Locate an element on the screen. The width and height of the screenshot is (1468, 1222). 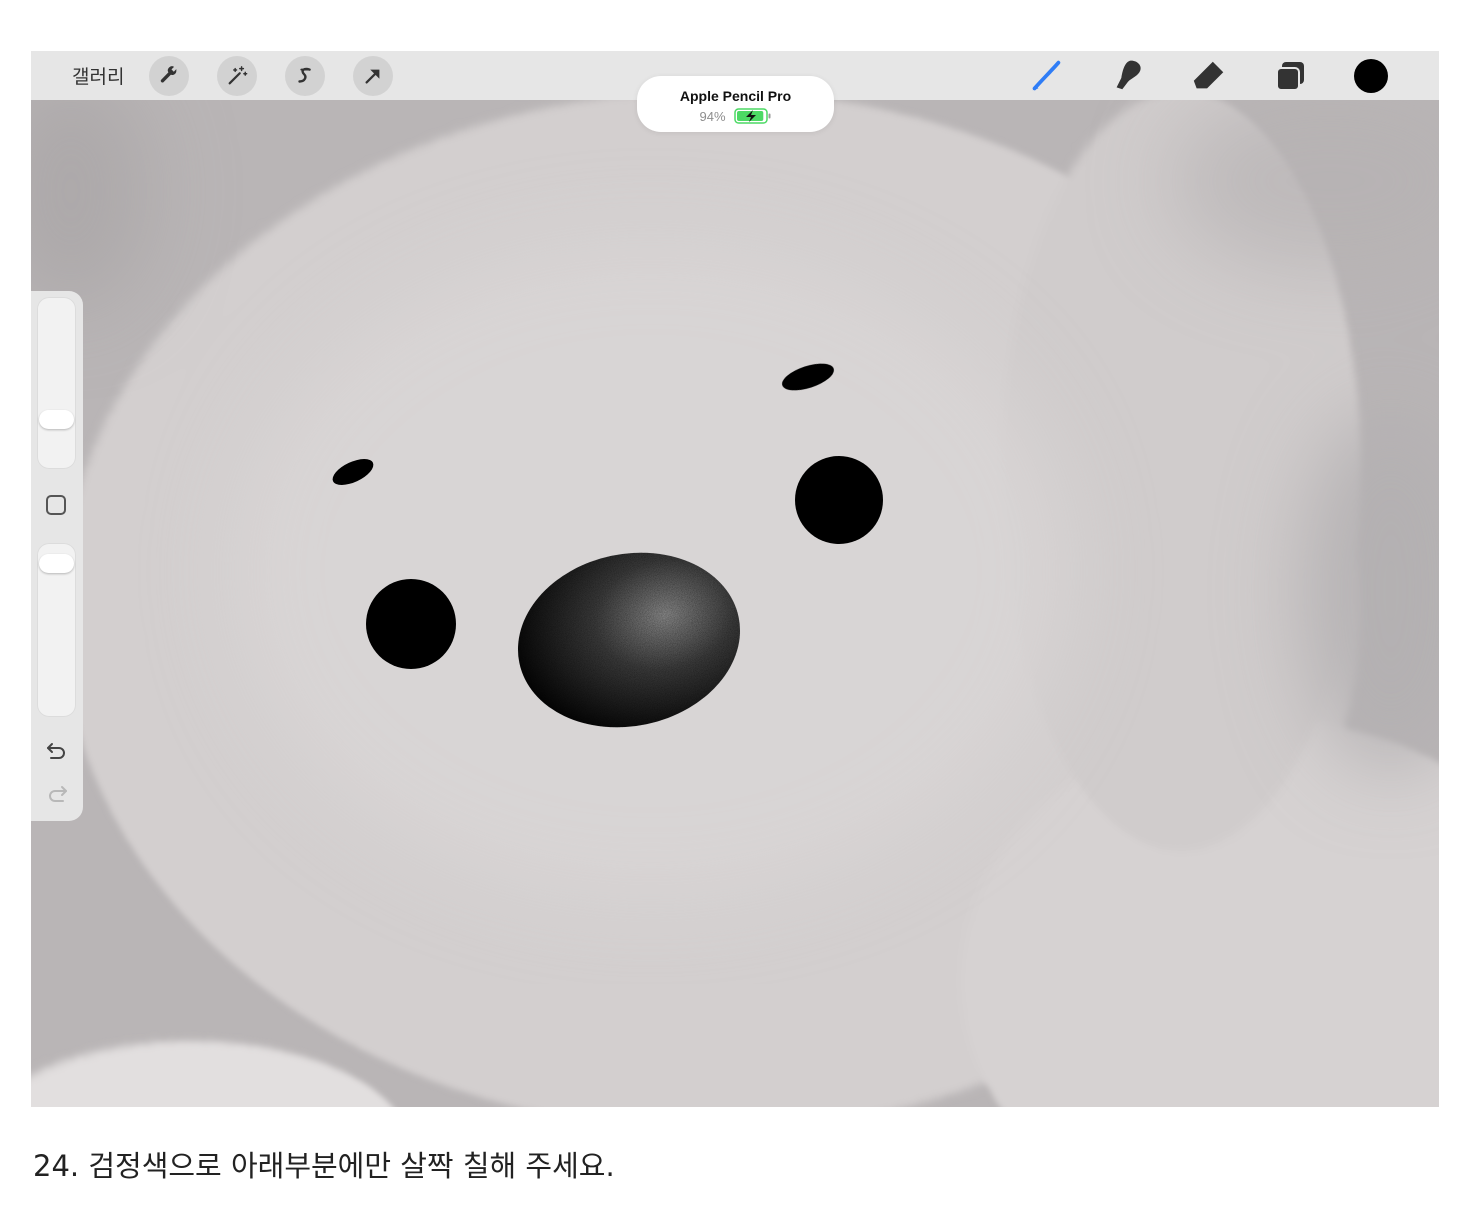
opacity-slider is located at coordinates (56, 630).